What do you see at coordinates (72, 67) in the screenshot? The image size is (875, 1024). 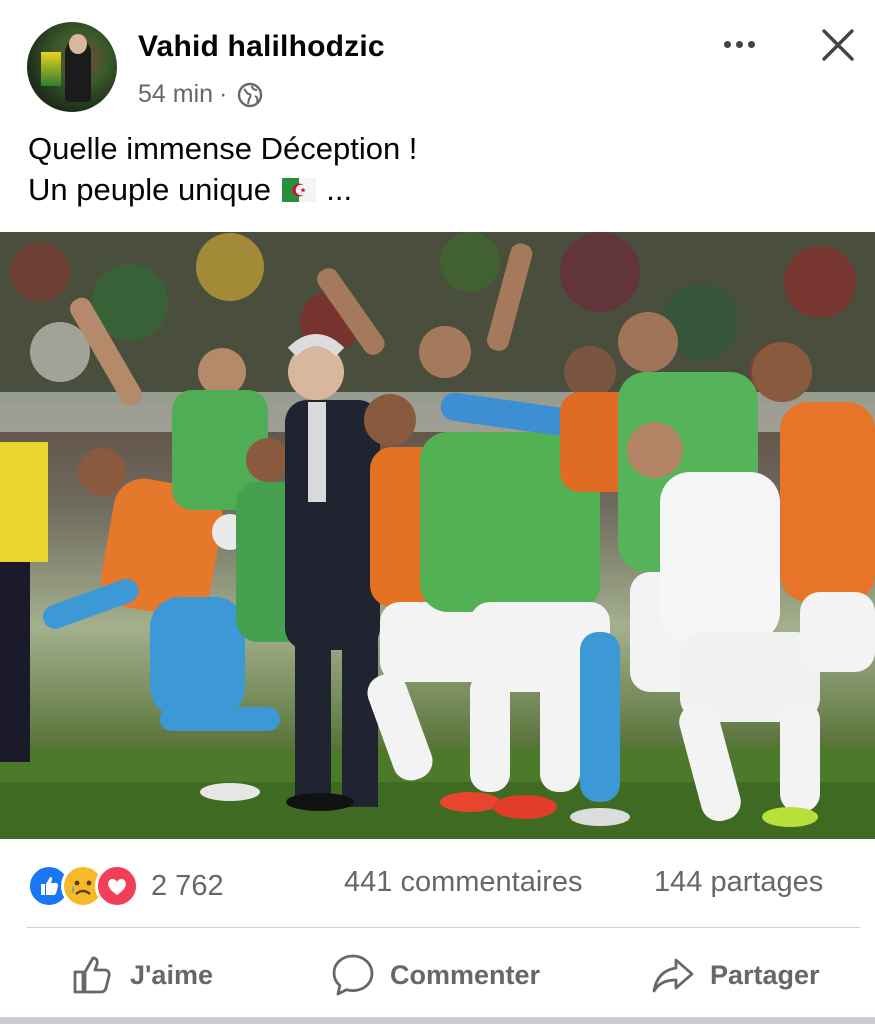 I see `author-avatar` at bounding box center [72, 67].